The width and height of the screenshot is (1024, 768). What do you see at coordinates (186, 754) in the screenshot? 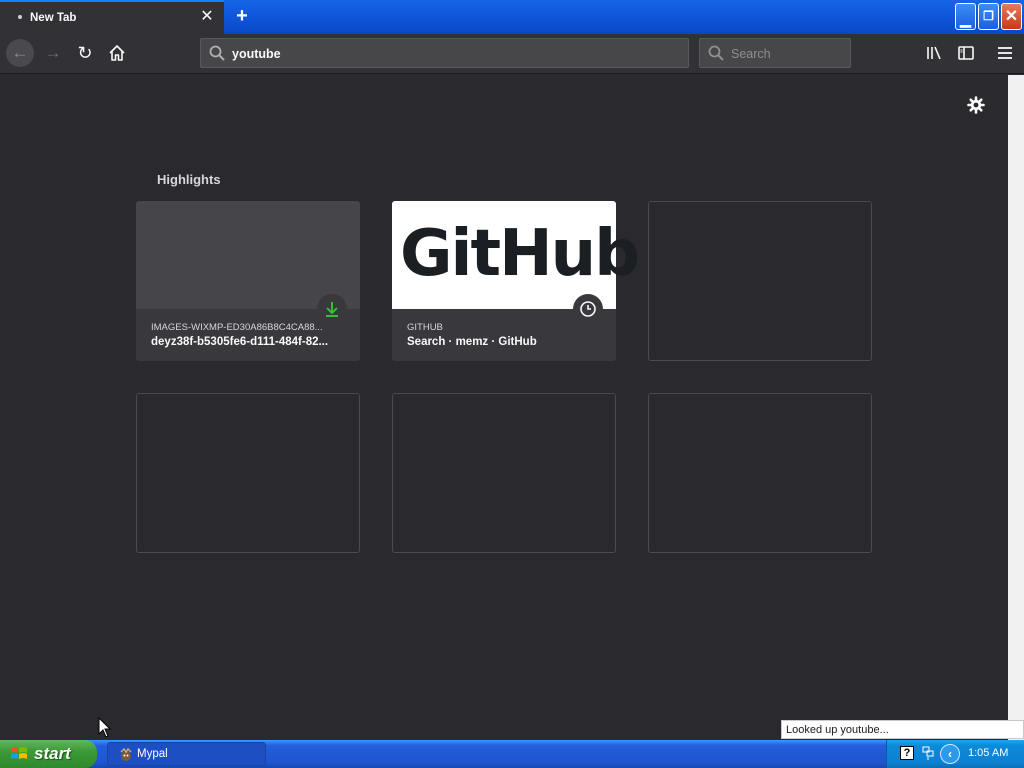
I see `taskbar-item-mypal: Mypal` at bounding box center [186, 754].